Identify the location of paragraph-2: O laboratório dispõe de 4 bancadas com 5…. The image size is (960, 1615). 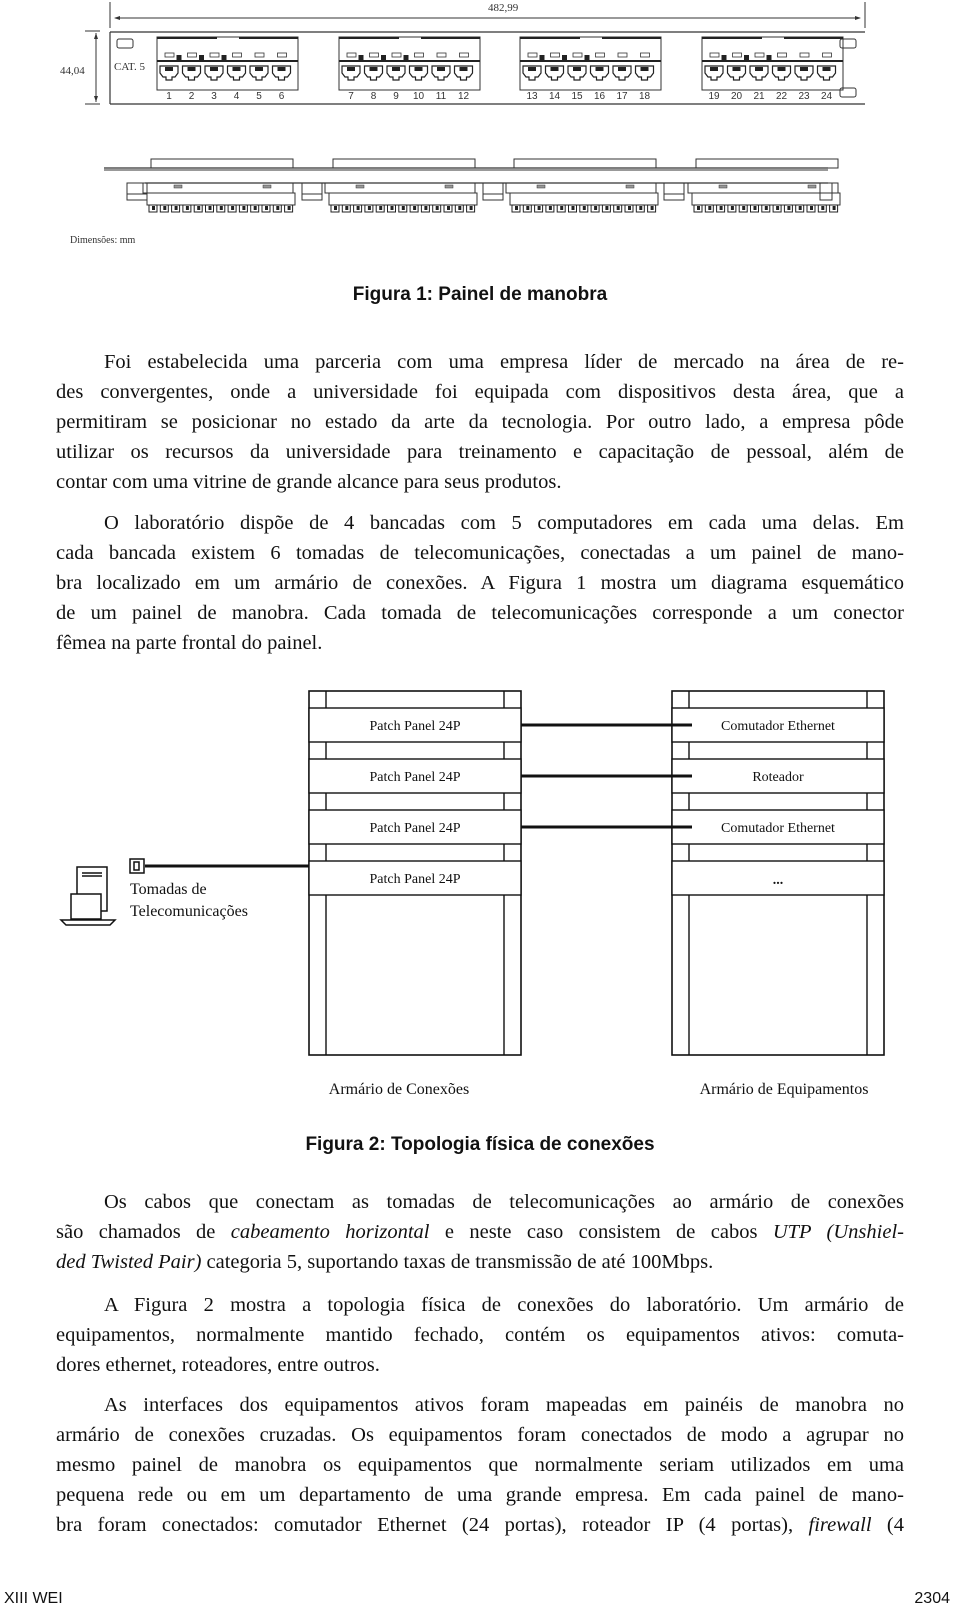
(480, 583).